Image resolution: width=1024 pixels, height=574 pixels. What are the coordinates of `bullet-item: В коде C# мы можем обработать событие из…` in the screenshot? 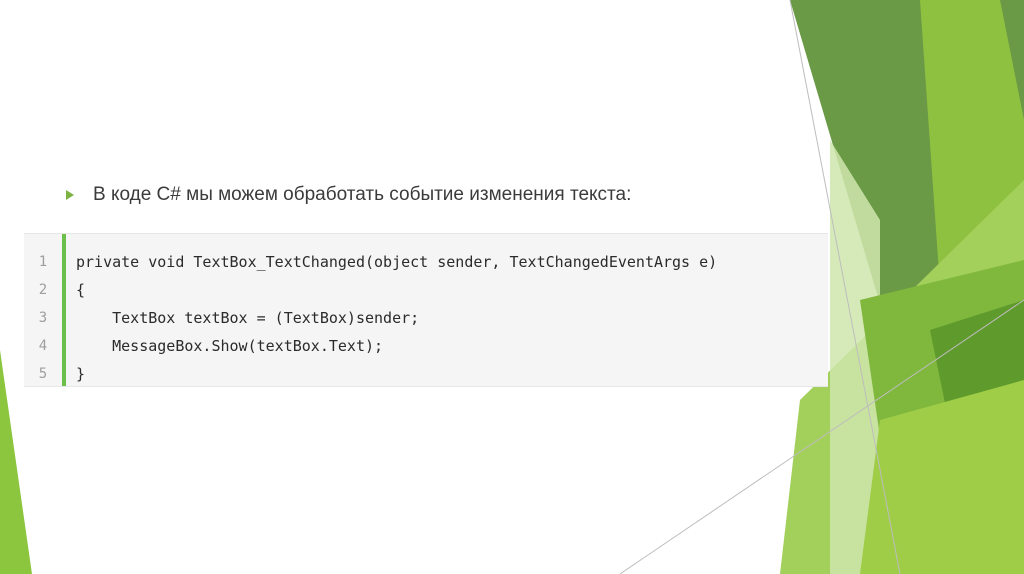 It's located at (348, 195).